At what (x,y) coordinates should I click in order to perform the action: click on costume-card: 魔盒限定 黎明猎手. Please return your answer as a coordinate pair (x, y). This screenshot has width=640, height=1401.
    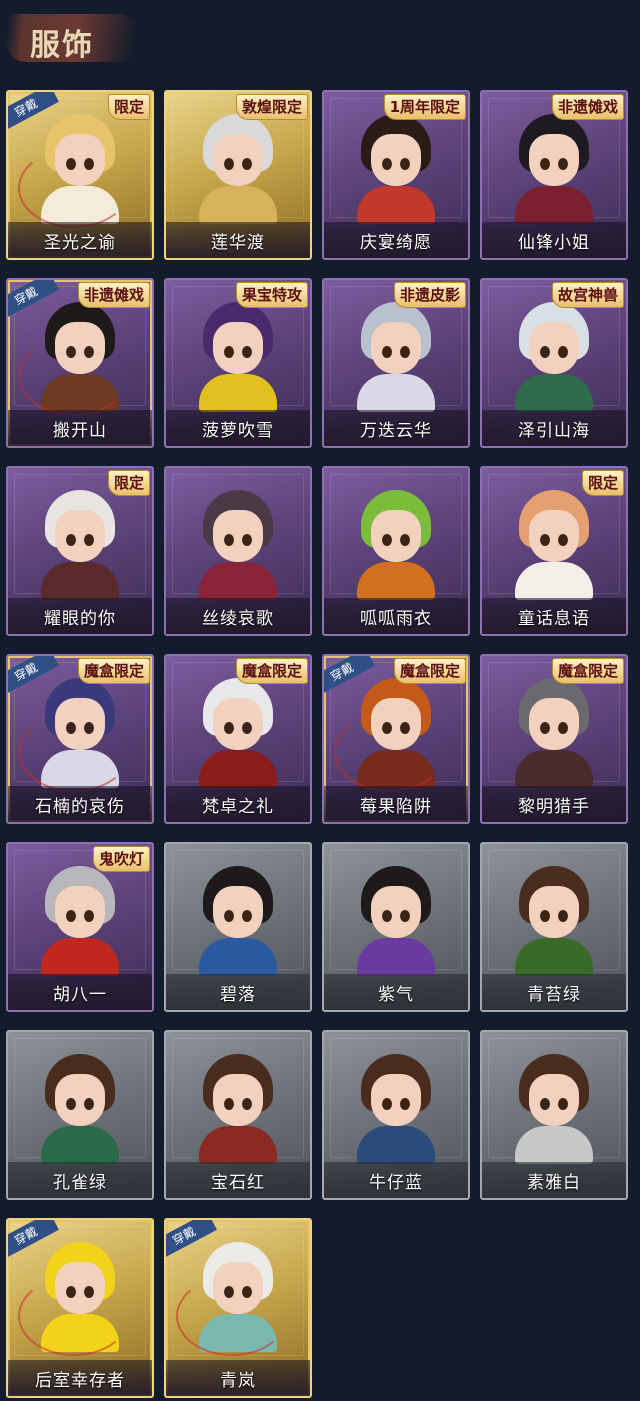
    Looking at the image, I should click on (554, 739).